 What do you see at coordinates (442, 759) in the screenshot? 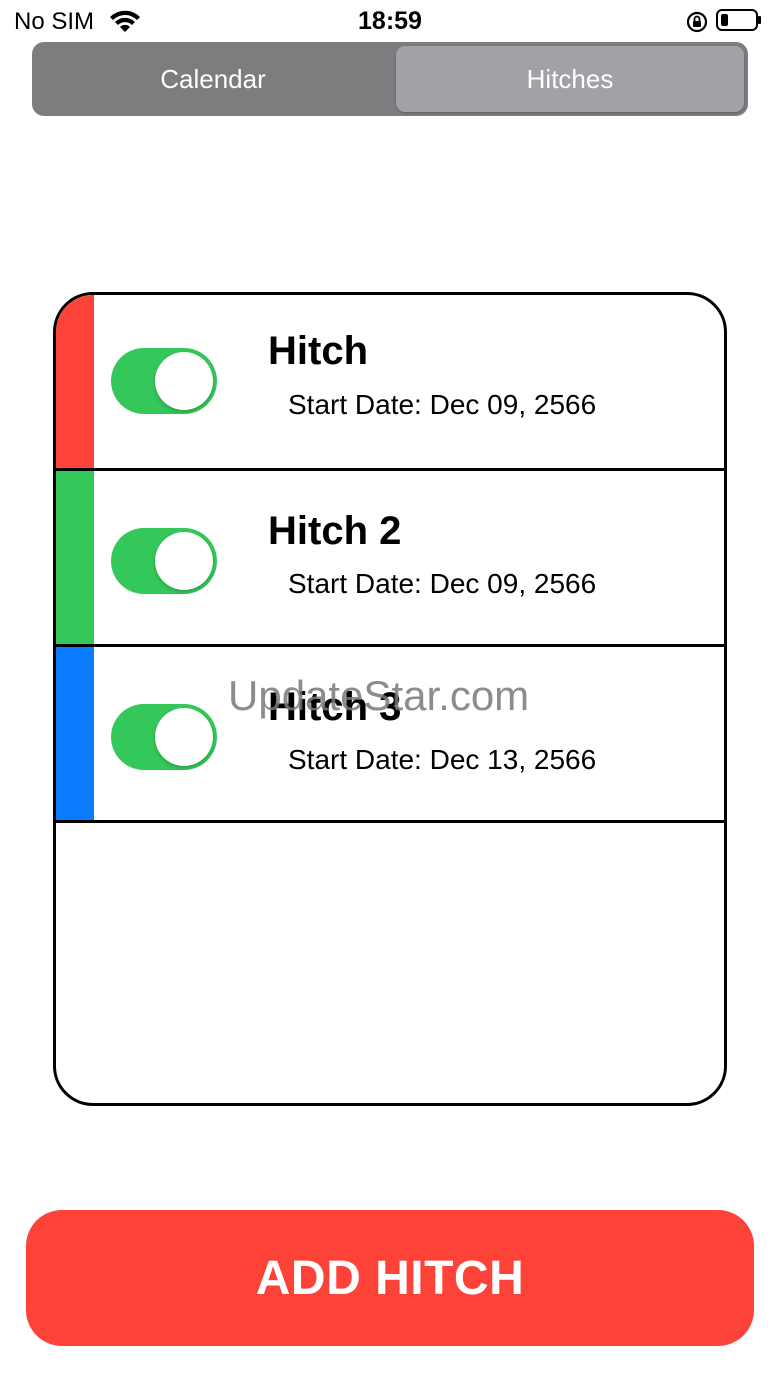
I see `hitch-start-date: Start Date: Dec 13, 2566` at bounding box center [442, 759].